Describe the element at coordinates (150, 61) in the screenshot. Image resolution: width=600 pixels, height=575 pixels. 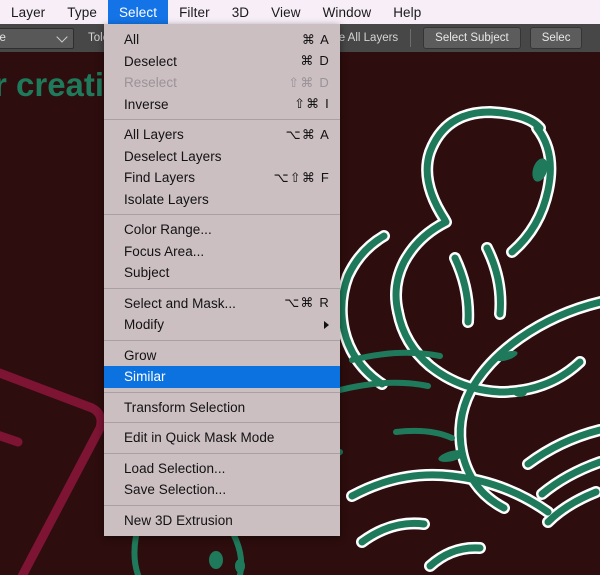
I see `menu-item-label: Deselect` at that location.